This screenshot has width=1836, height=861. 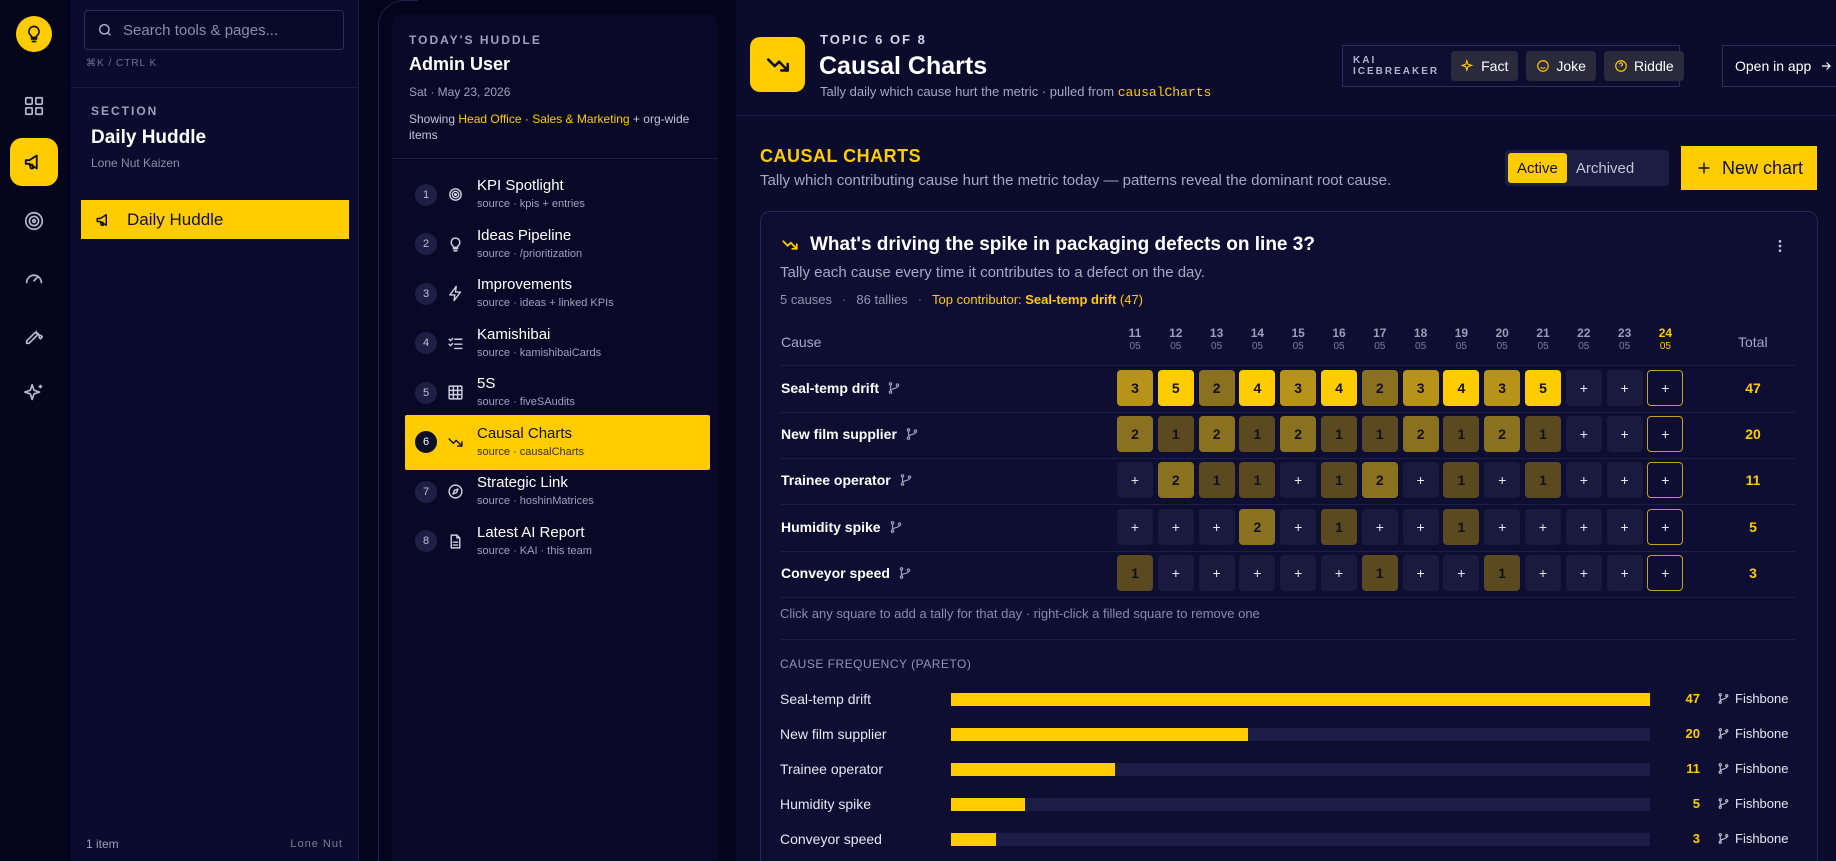 I want to click on megaphone-icon, so click(x=34, y=162).